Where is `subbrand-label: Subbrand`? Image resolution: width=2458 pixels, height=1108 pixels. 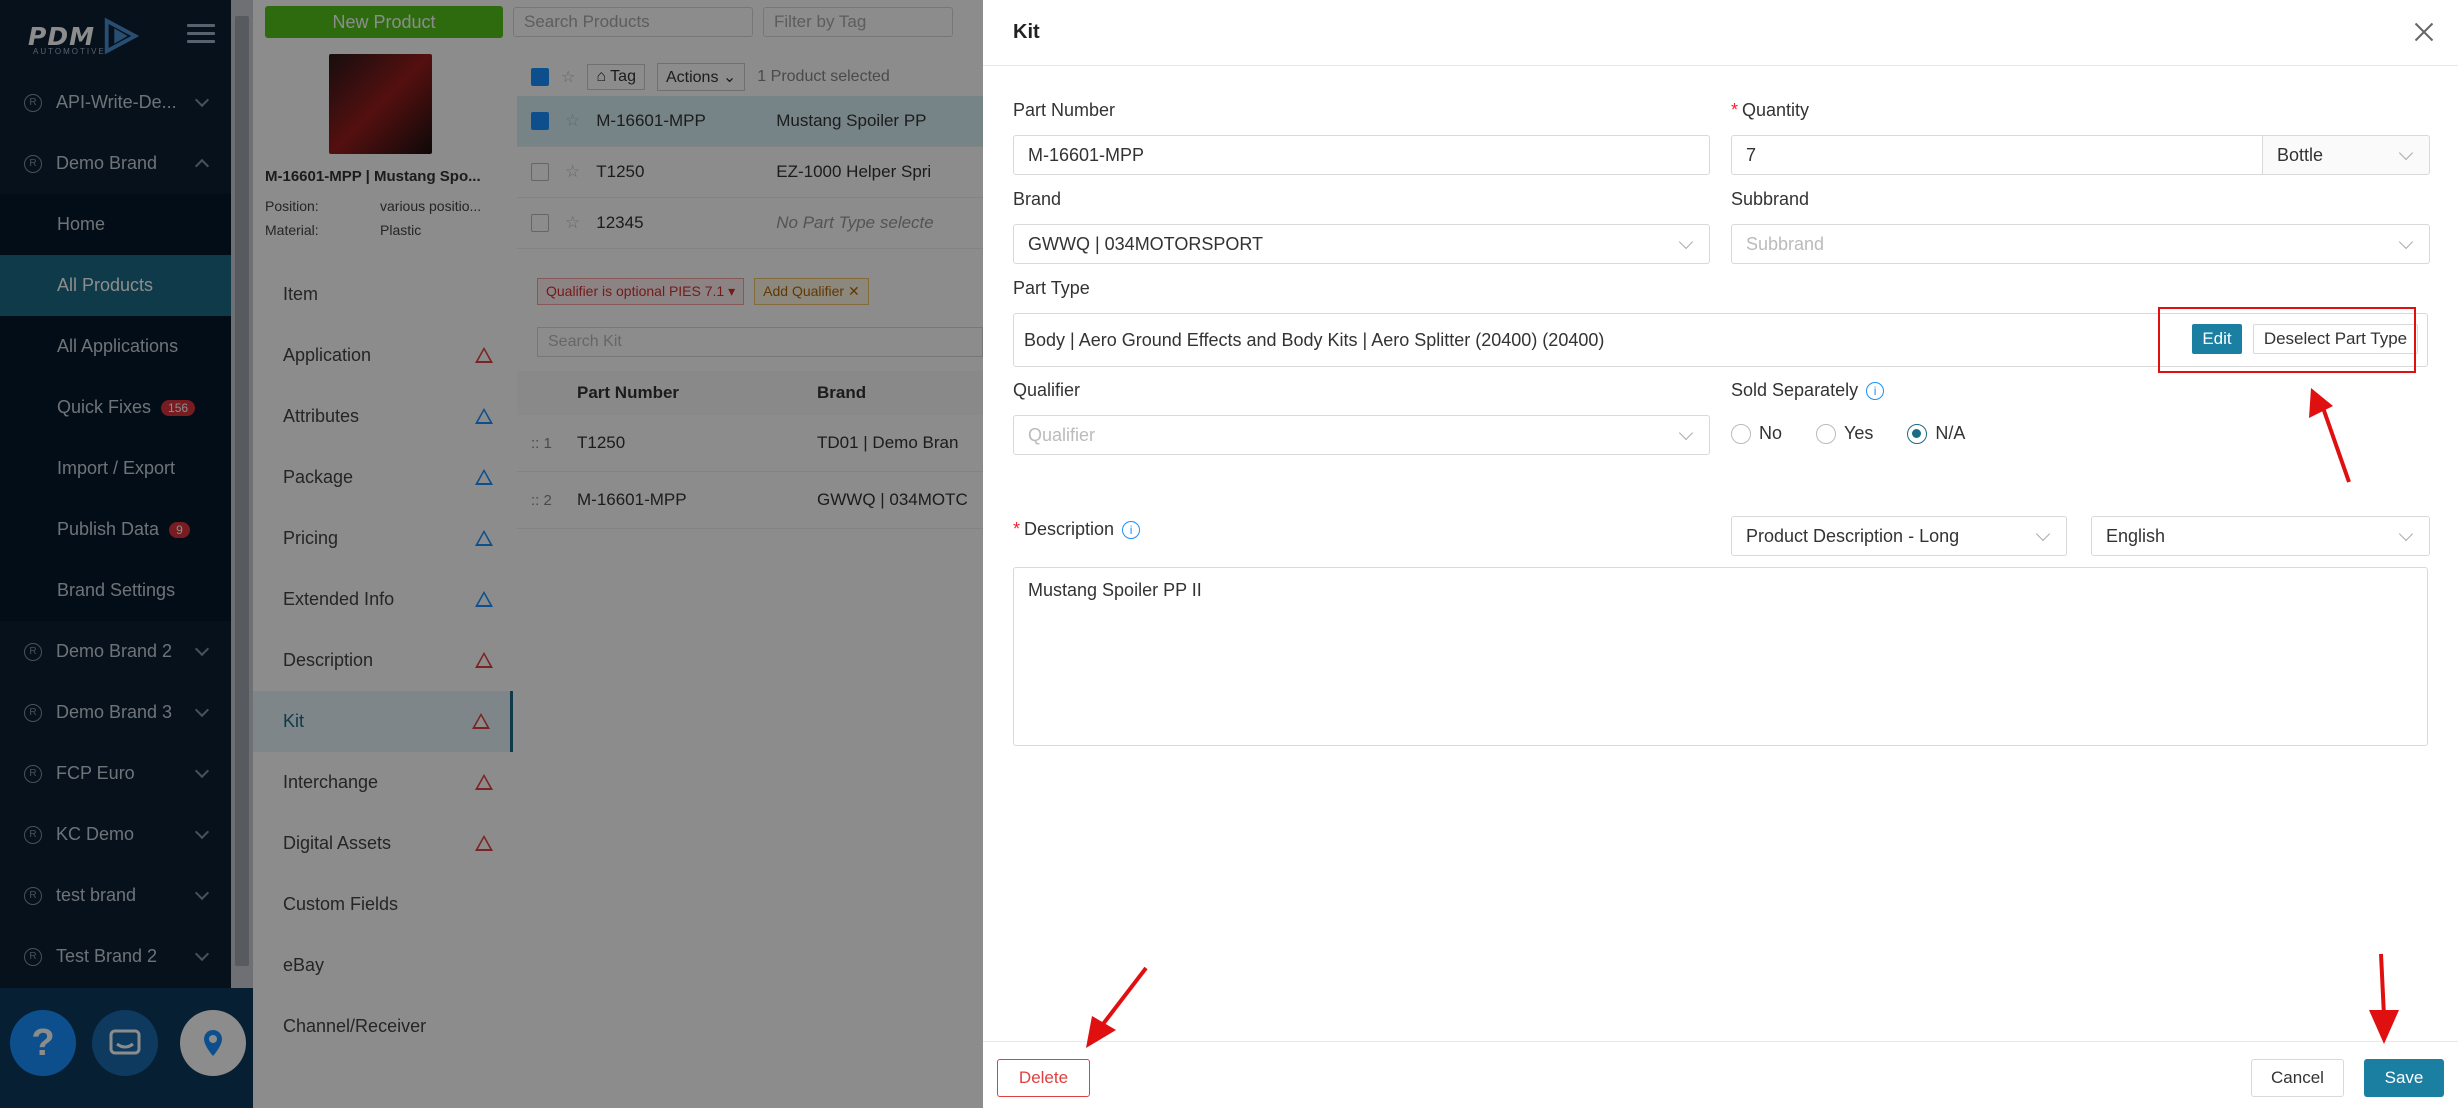
subbrand-label: Subbrand is located at coordinates (1770, 199).